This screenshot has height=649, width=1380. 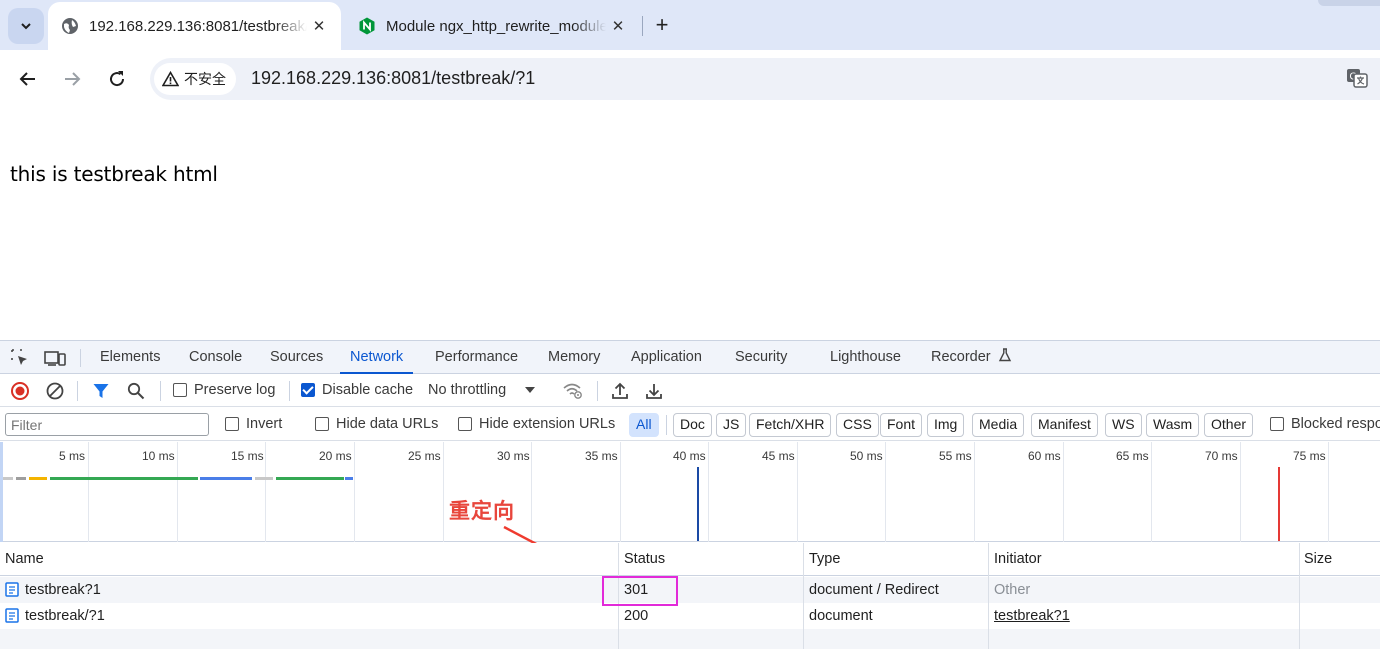 I want to click on tab-search-button, so click(x=26, y=26).